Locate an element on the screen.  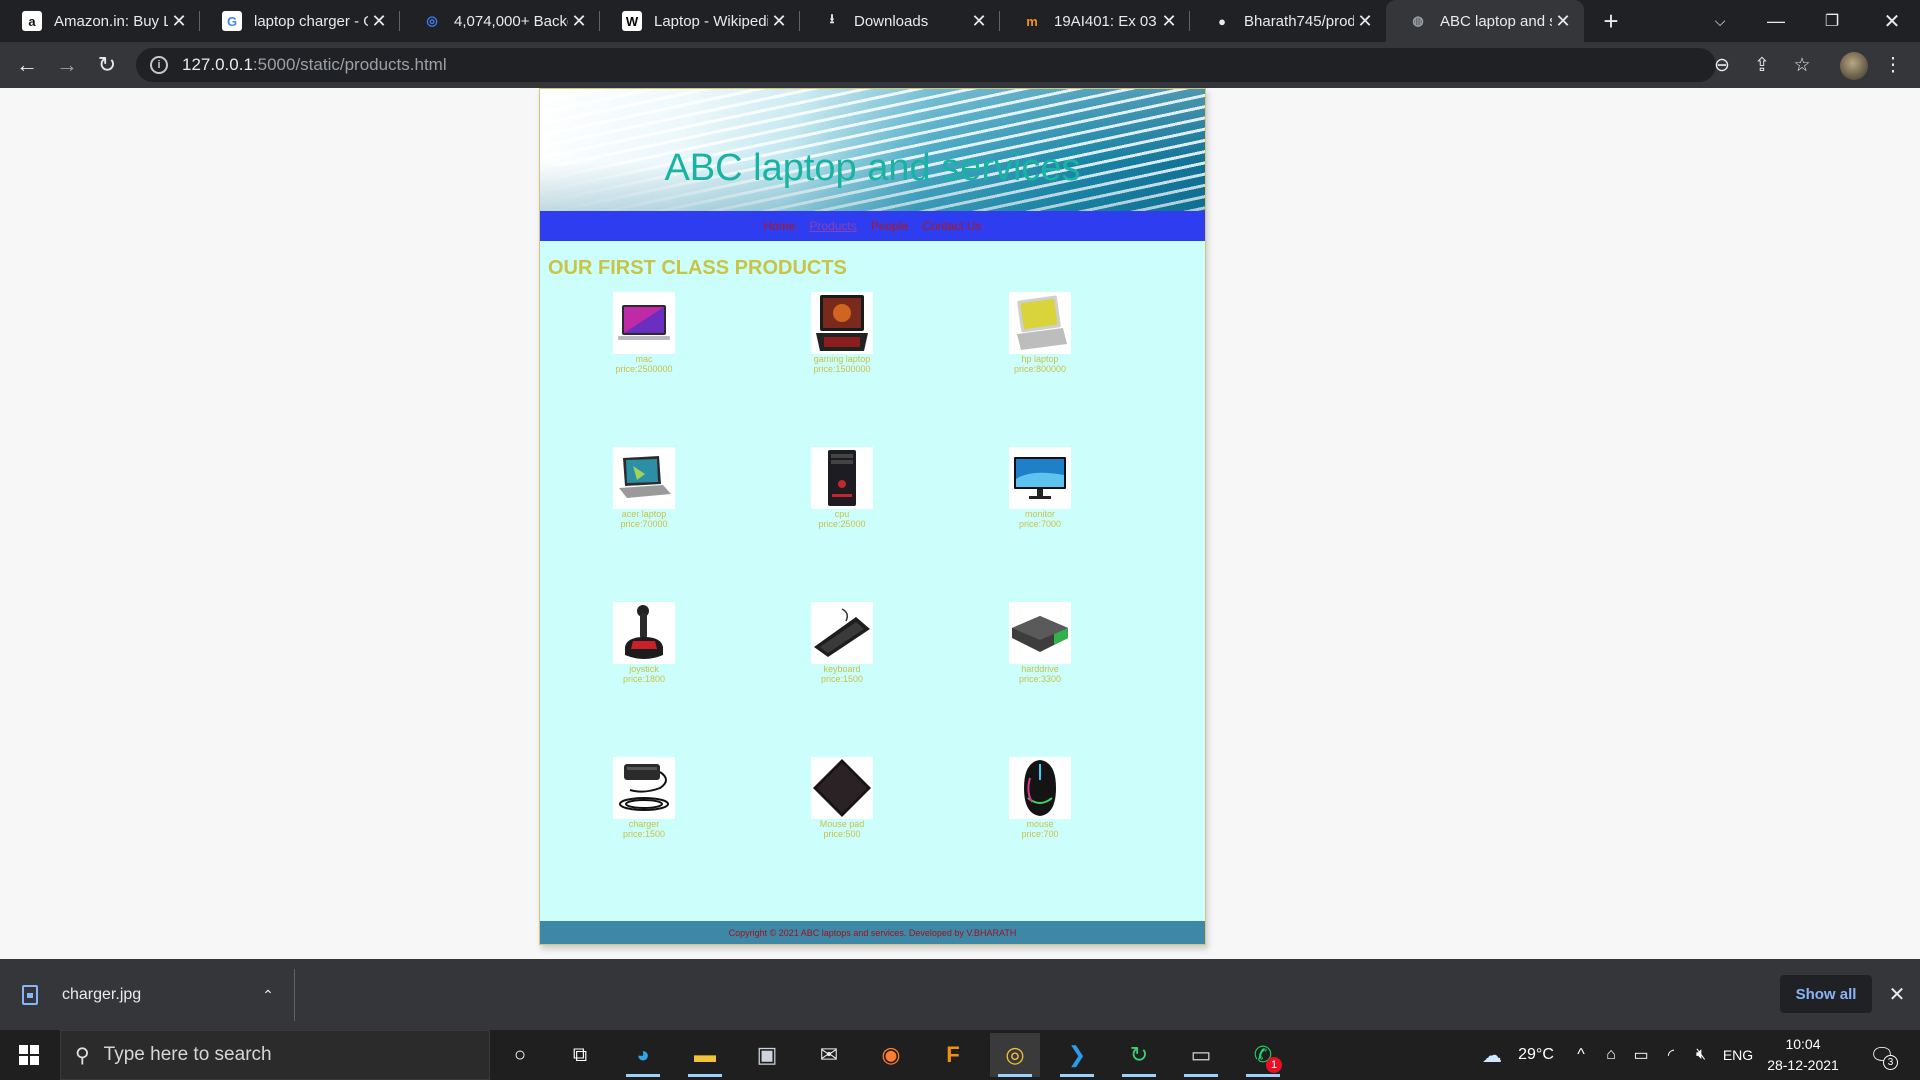
product-card: hp laptop price:800000 is located at coordinates (1040, 333).